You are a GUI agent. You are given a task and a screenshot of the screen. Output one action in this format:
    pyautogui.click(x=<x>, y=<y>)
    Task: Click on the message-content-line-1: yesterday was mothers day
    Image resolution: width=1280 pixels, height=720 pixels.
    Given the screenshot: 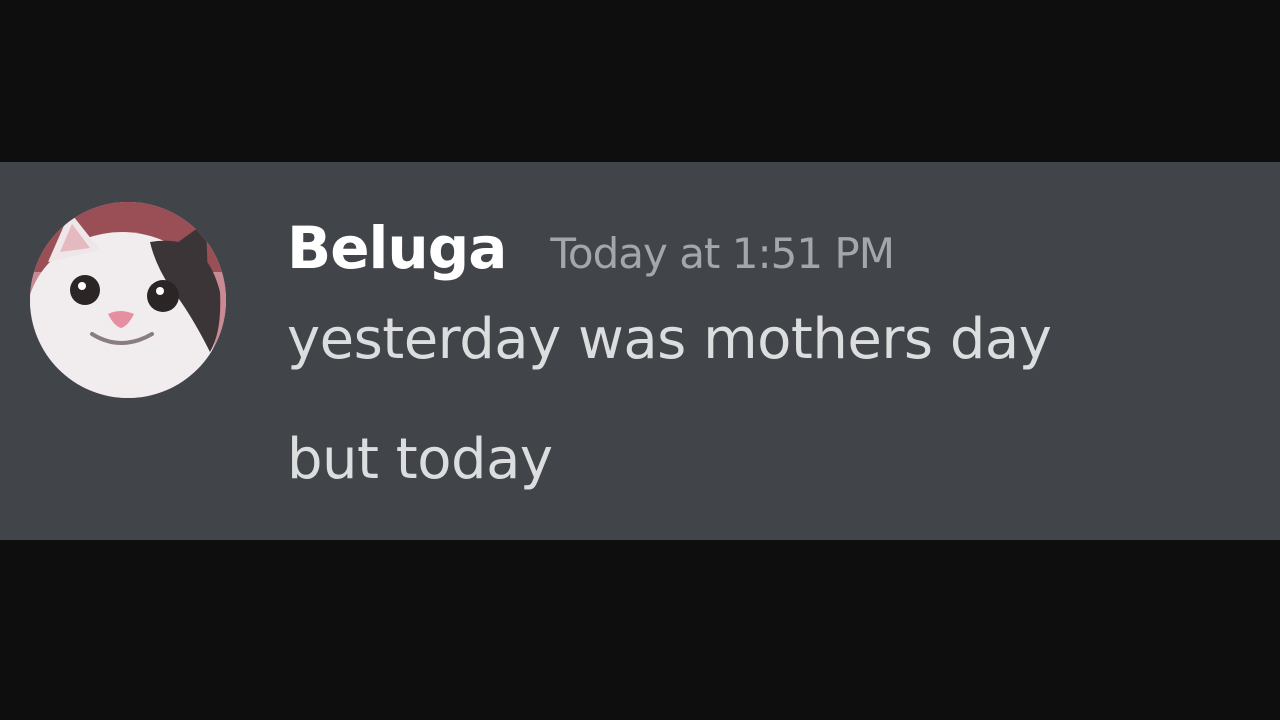 What is the action you would take?
    pyautogui.click(x=669, y=339)
    